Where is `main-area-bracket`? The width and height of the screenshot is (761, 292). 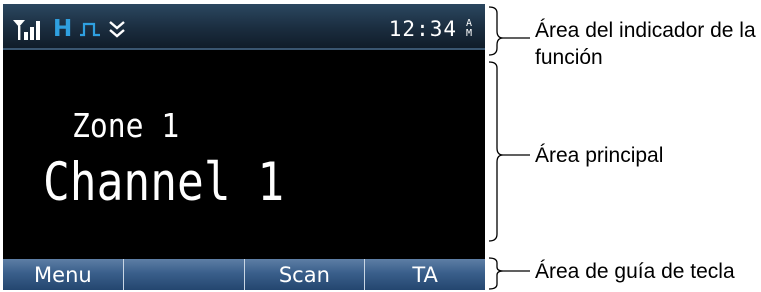
main-area-bracket is located at coordinates (496, 151).